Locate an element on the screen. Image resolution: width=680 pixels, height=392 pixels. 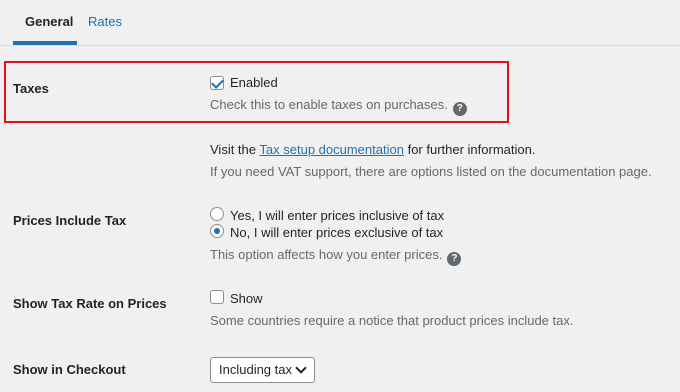
show-in-checkout-value: Including tax is located at coordinates (255, 369).